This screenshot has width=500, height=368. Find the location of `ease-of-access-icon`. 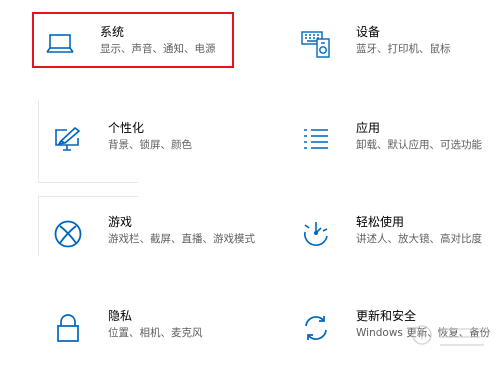

ease-of-access-icon is located at coordinates (316, 234).